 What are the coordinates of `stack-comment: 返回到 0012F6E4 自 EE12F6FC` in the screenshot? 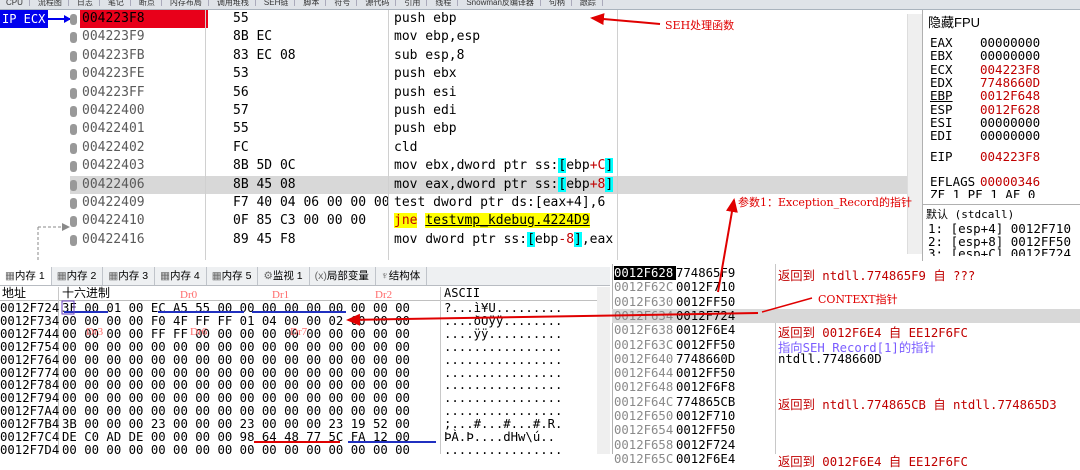 It's located at (873, 461).